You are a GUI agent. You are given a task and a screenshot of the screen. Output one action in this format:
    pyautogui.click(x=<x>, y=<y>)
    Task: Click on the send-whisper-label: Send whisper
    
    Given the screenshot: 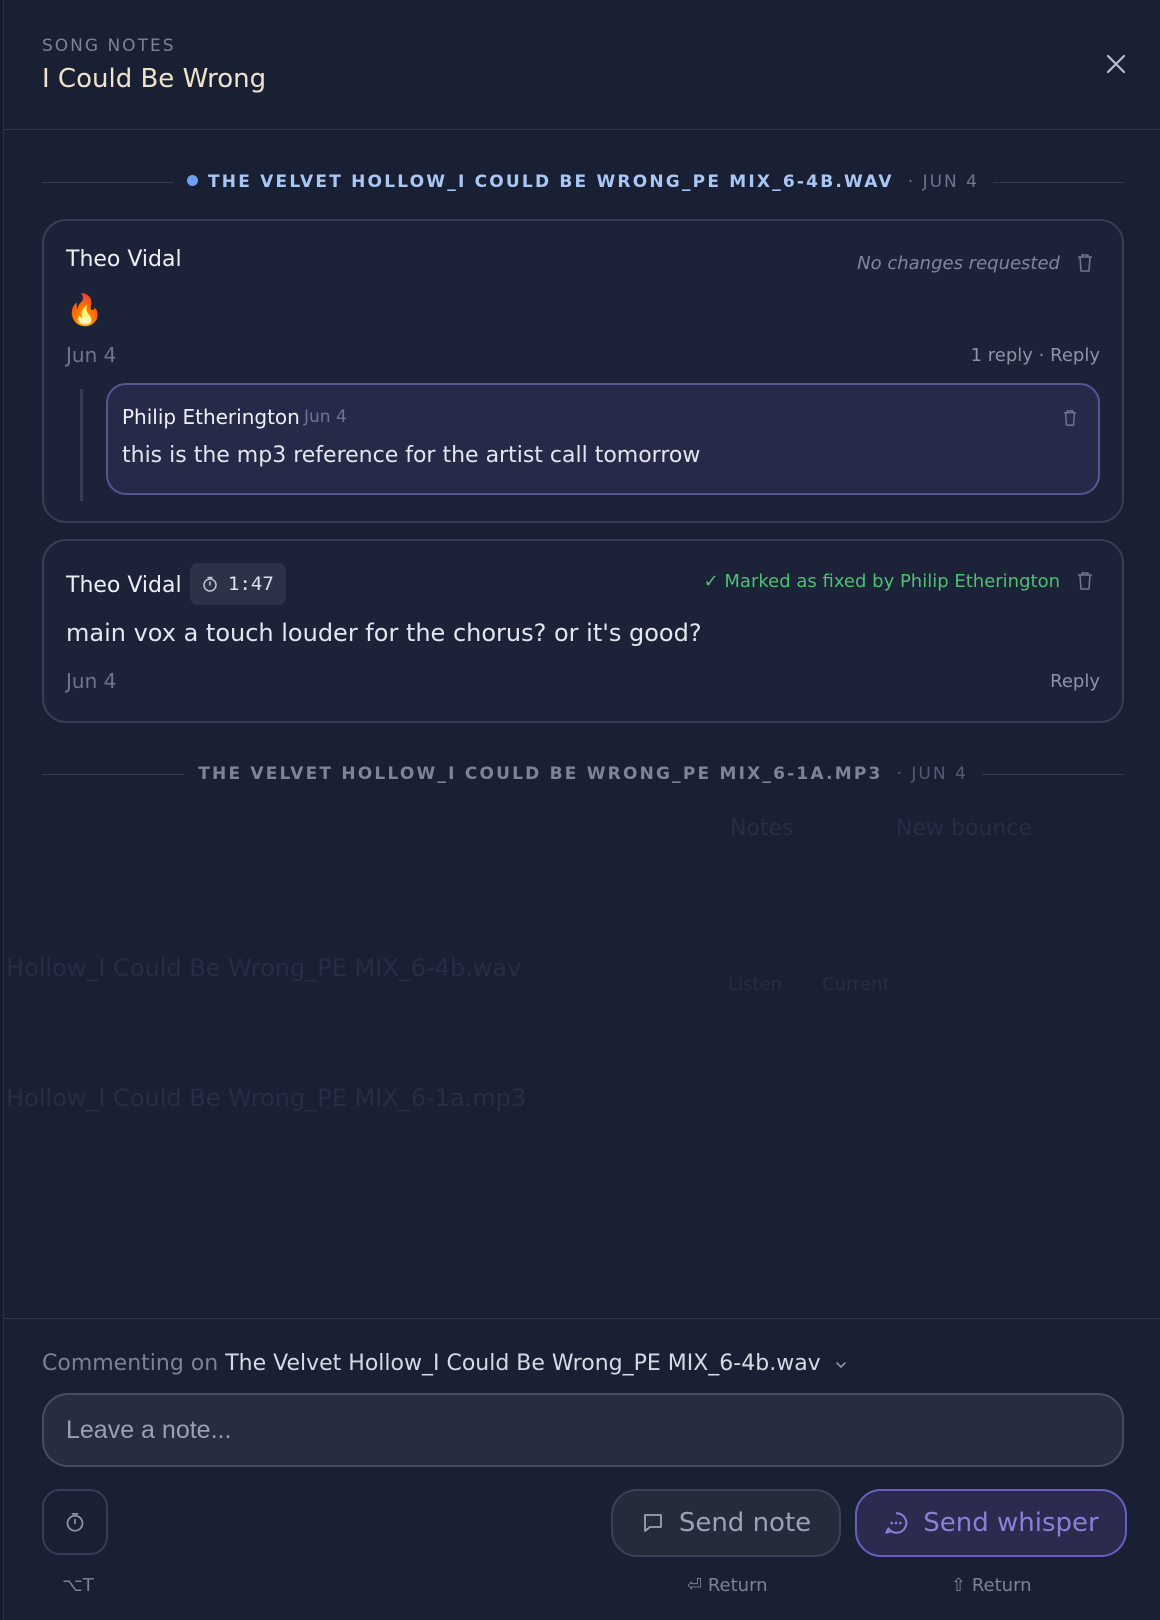 What is the action you would take?
    pyautogui.click(x=1011, y=1523)
    